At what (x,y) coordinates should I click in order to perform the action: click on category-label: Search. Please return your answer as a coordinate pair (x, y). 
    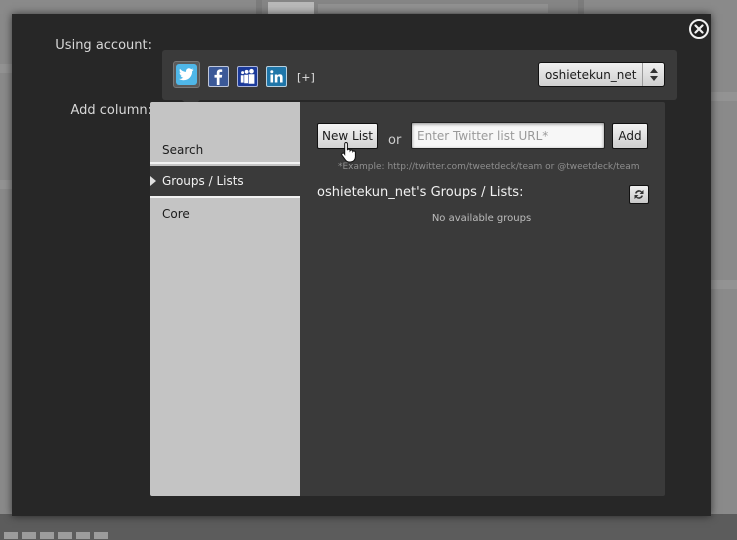
    Looking at the image, I should click on (183, 150).